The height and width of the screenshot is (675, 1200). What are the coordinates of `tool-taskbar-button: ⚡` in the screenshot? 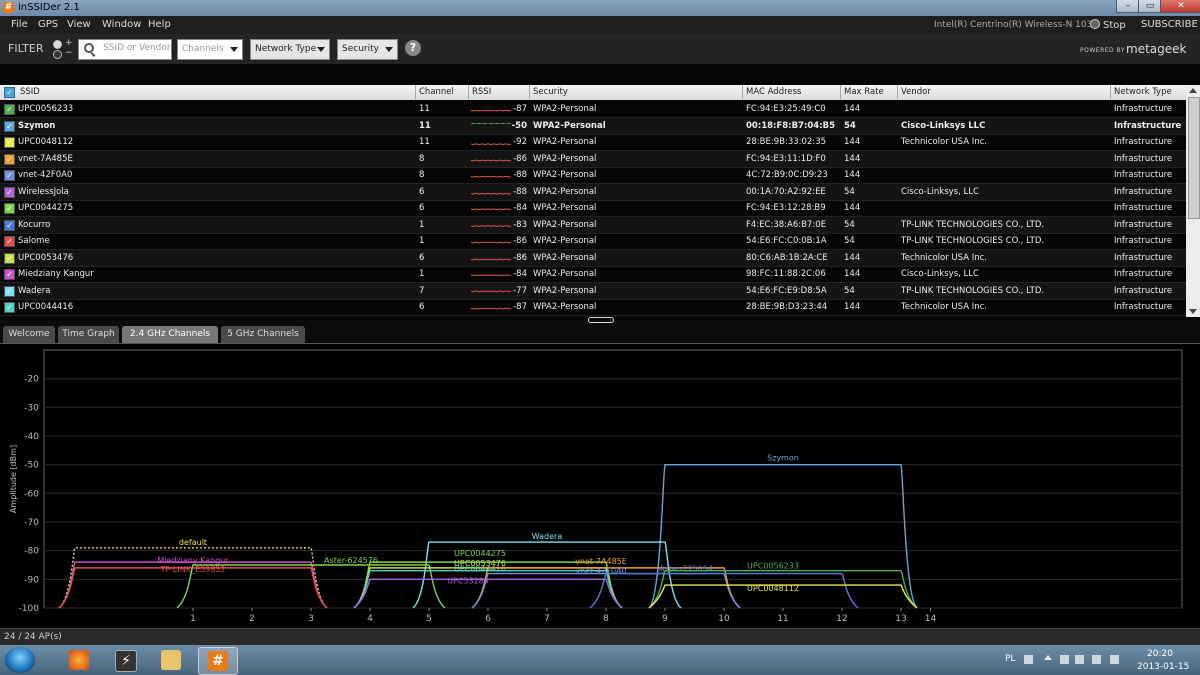 It's located at (125, 660).